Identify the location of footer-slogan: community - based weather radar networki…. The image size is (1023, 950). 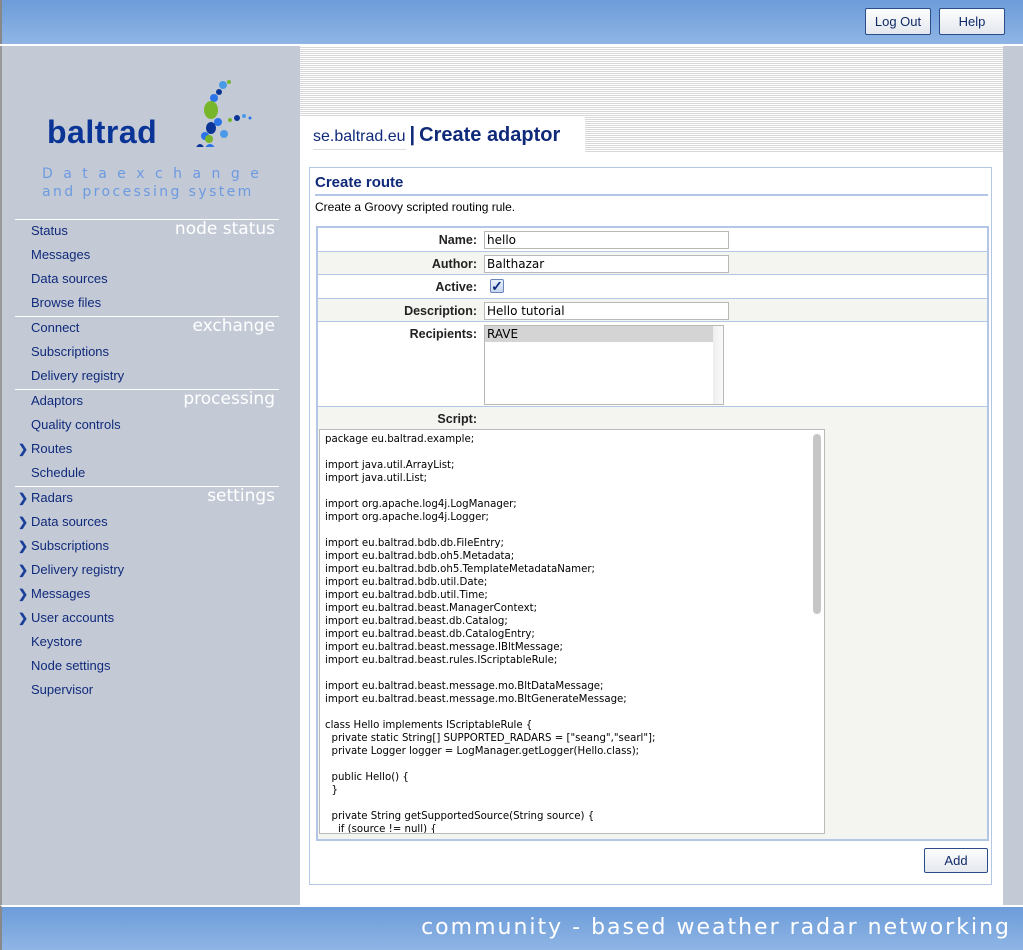
(716, 927).